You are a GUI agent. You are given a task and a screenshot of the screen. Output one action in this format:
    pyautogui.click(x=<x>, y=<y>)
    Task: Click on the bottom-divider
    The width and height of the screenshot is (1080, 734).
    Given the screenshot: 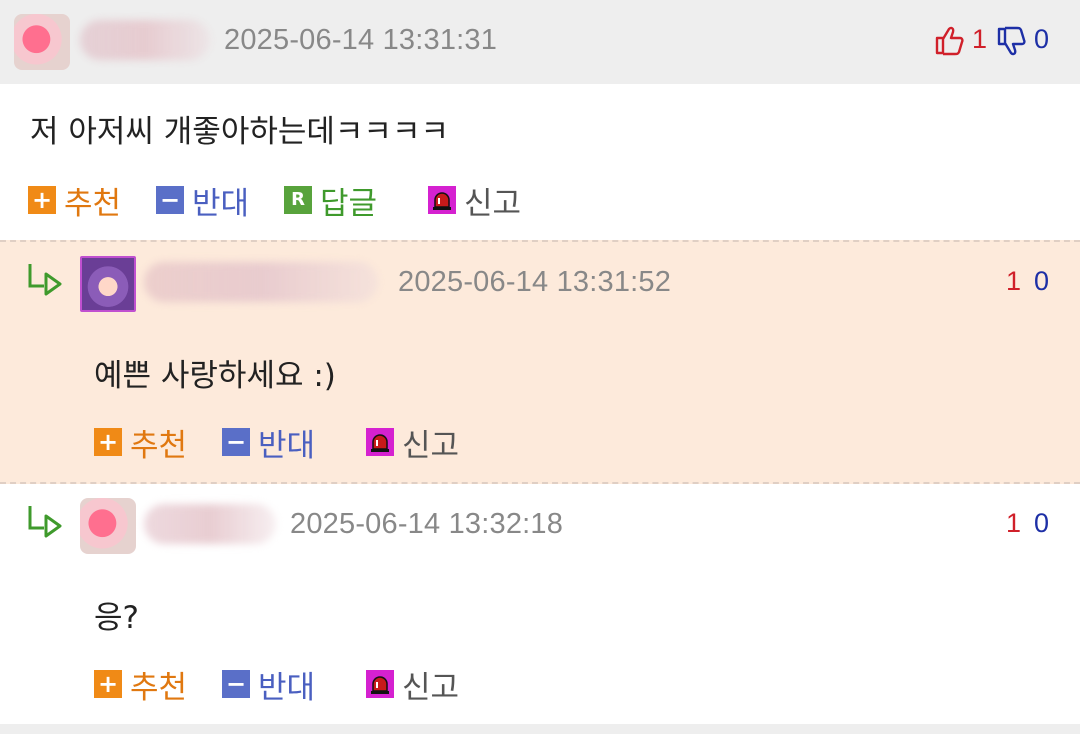 What is the action you would take?
    pyautogui.click(x=540, y=729)
    